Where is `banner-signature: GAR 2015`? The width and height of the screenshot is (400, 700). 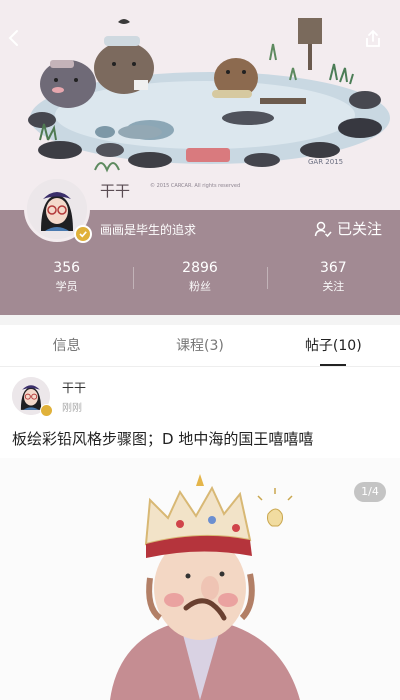 banner-signature: GAR 2015 is located at coordinates (325, 162).